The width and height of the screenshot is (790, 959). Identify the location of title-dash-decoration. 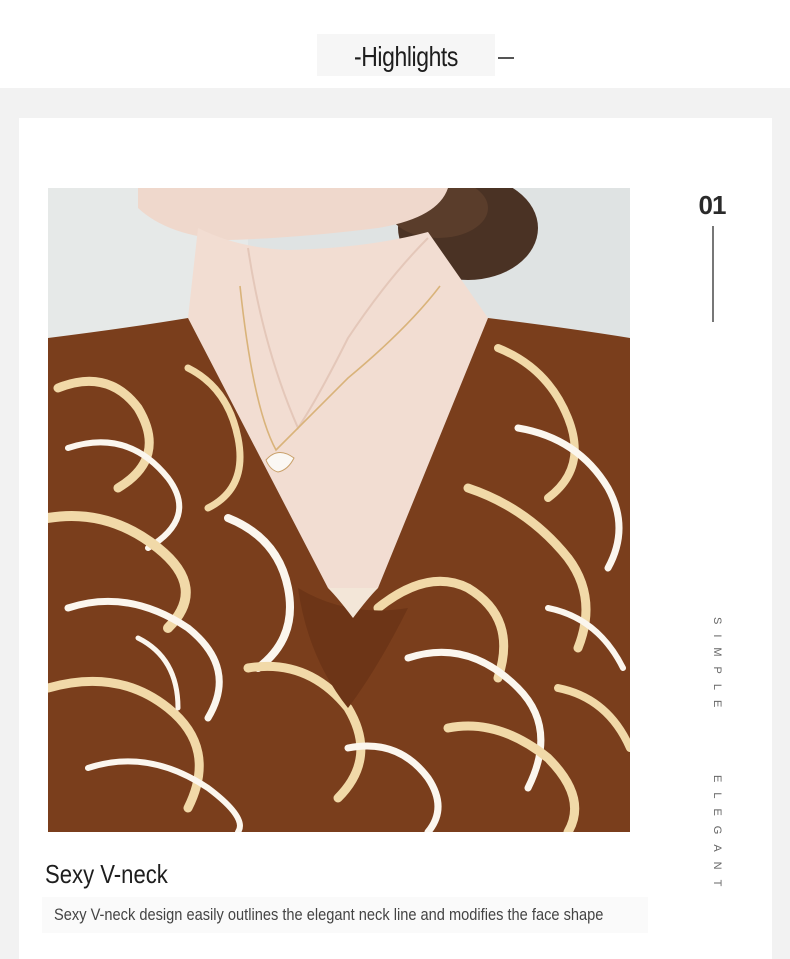
(506, 58).